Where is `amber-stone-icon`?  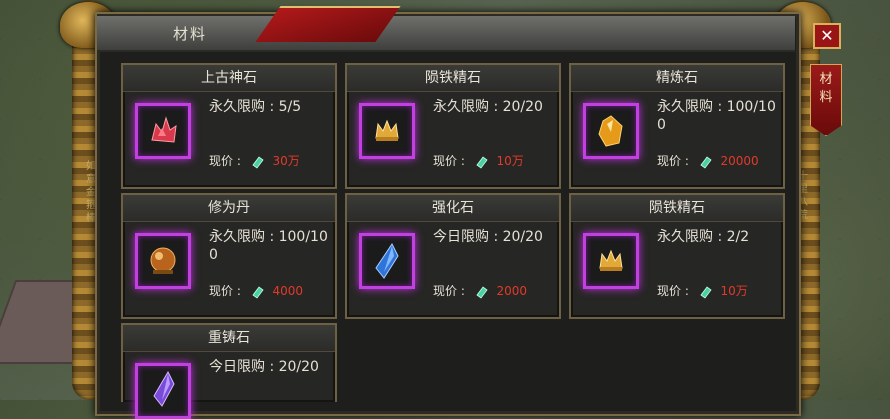 amber-stone-icon is located at coordinates (610, 131).